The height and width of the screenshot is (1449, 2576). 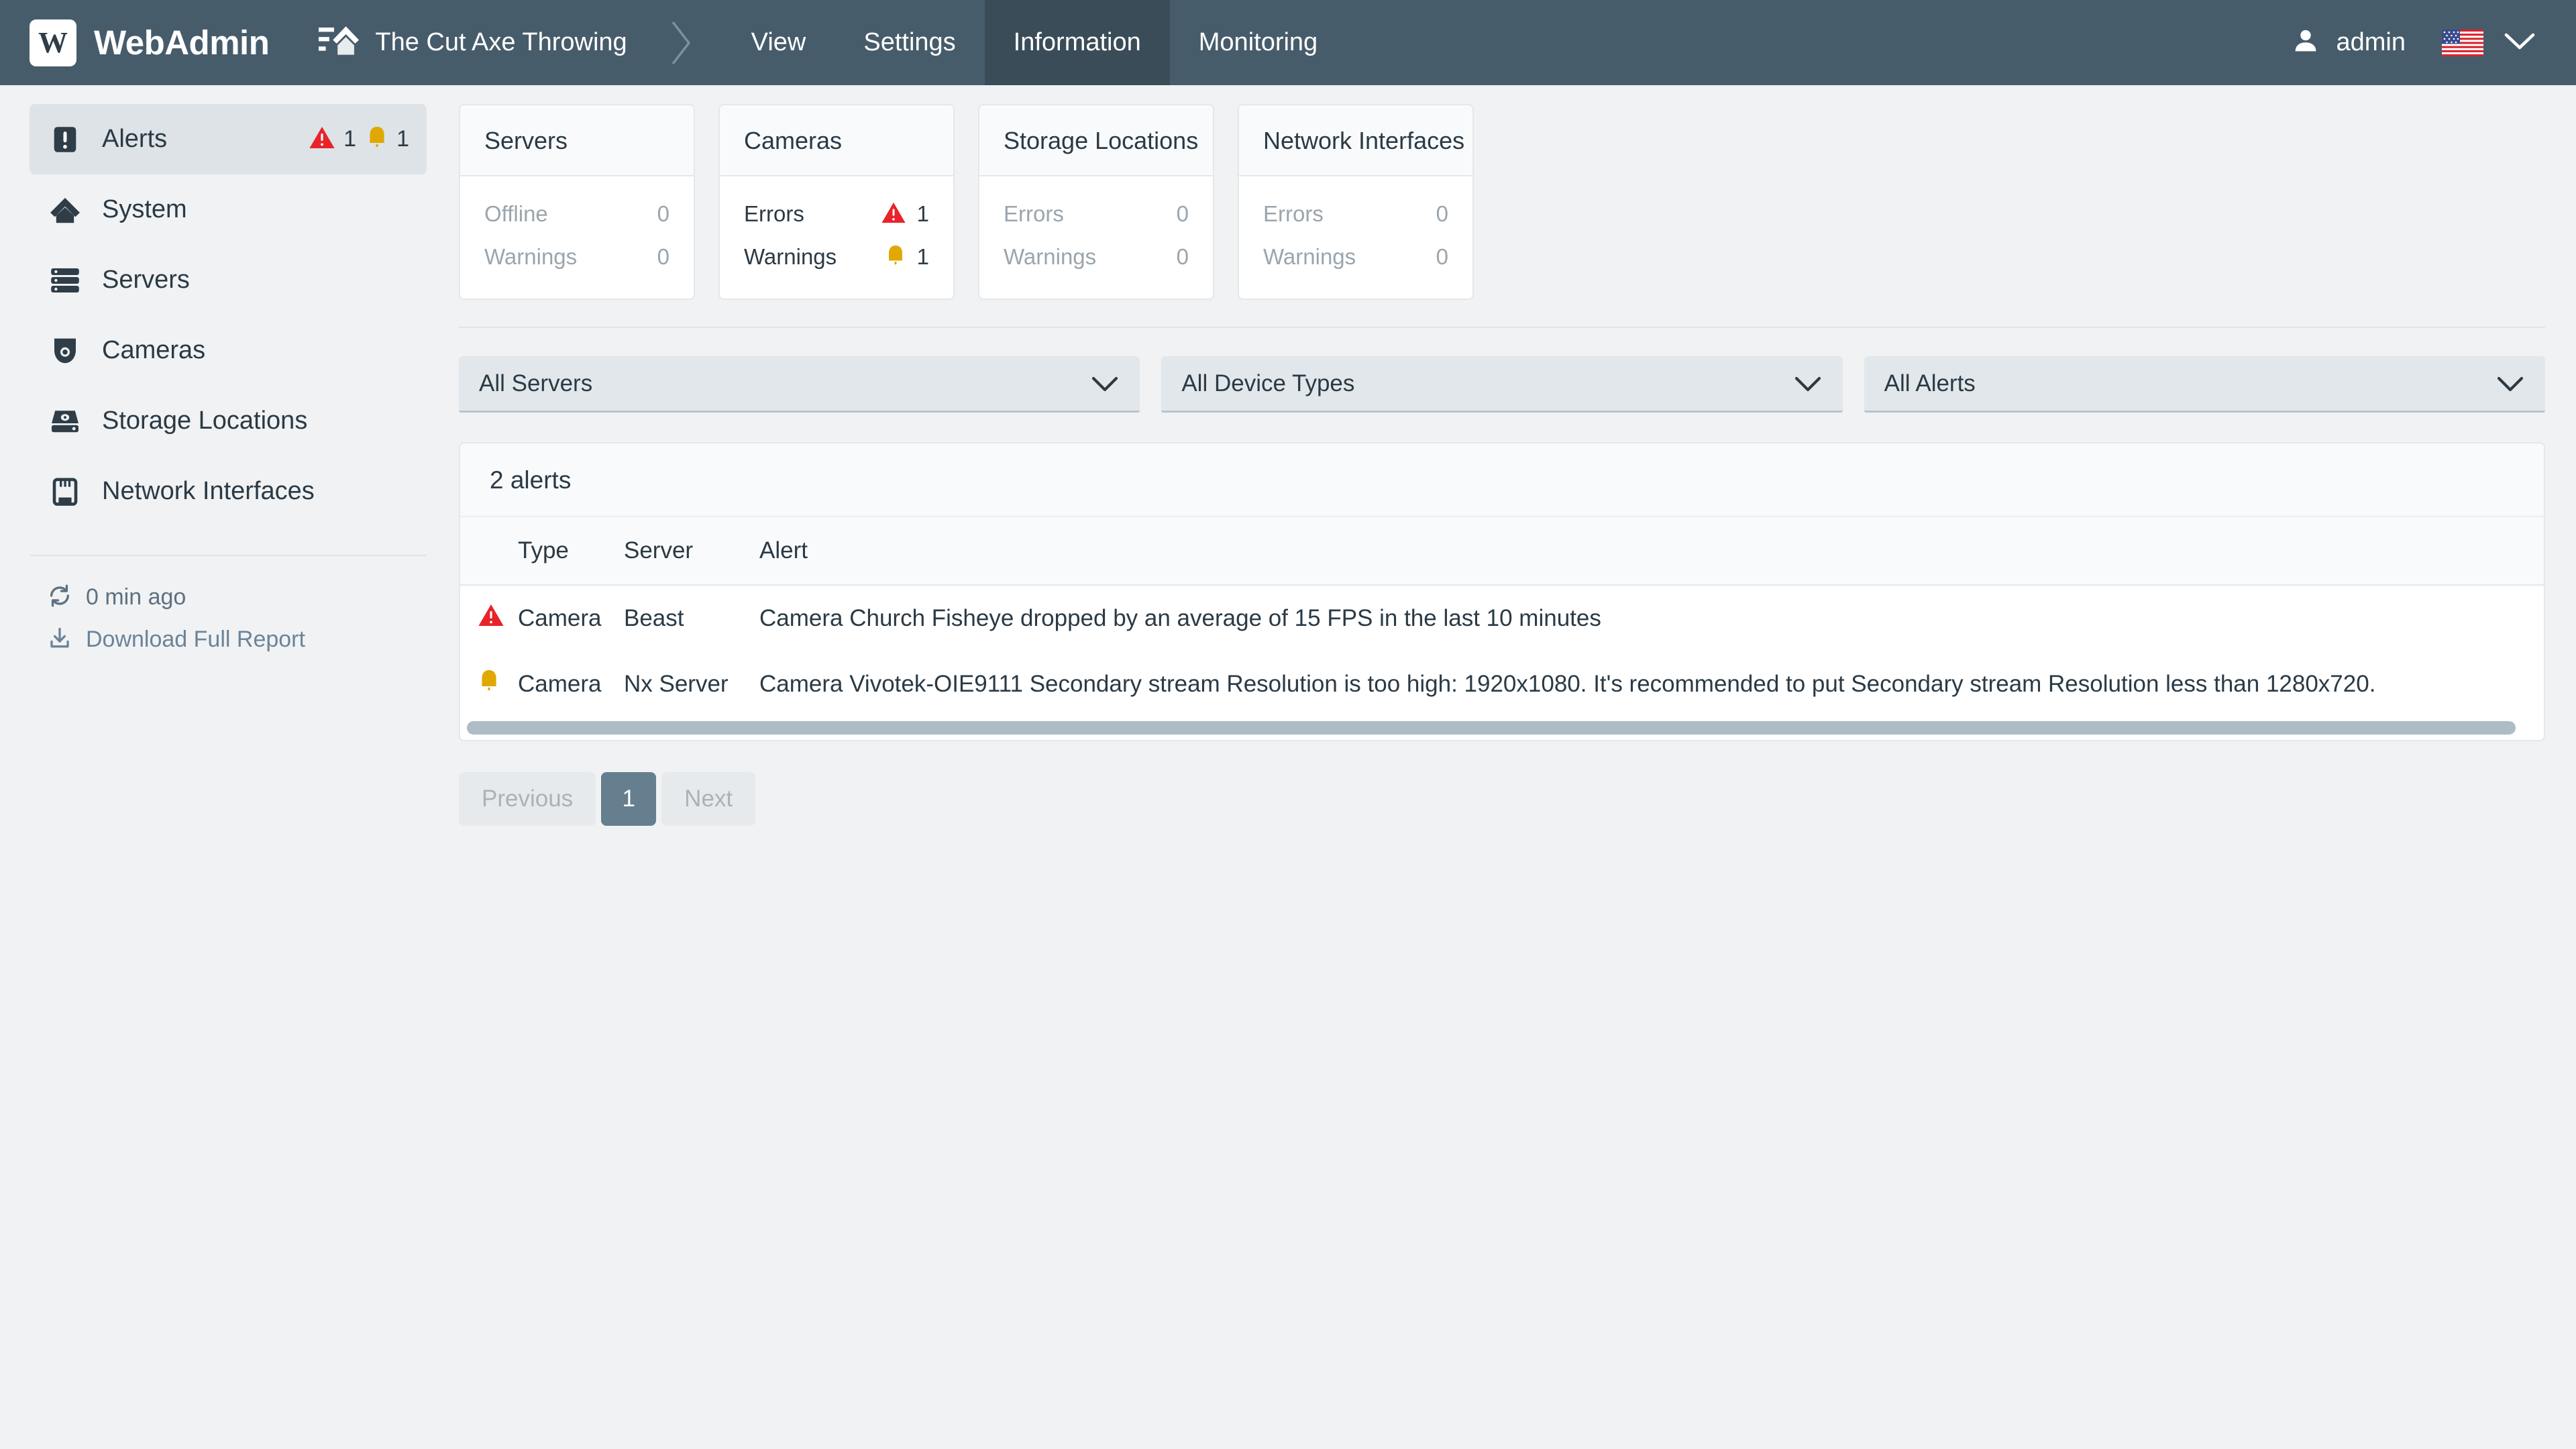 I want to click on sidebar-footer: 0 min ago Download Full Report, so click(x=228, y=605).